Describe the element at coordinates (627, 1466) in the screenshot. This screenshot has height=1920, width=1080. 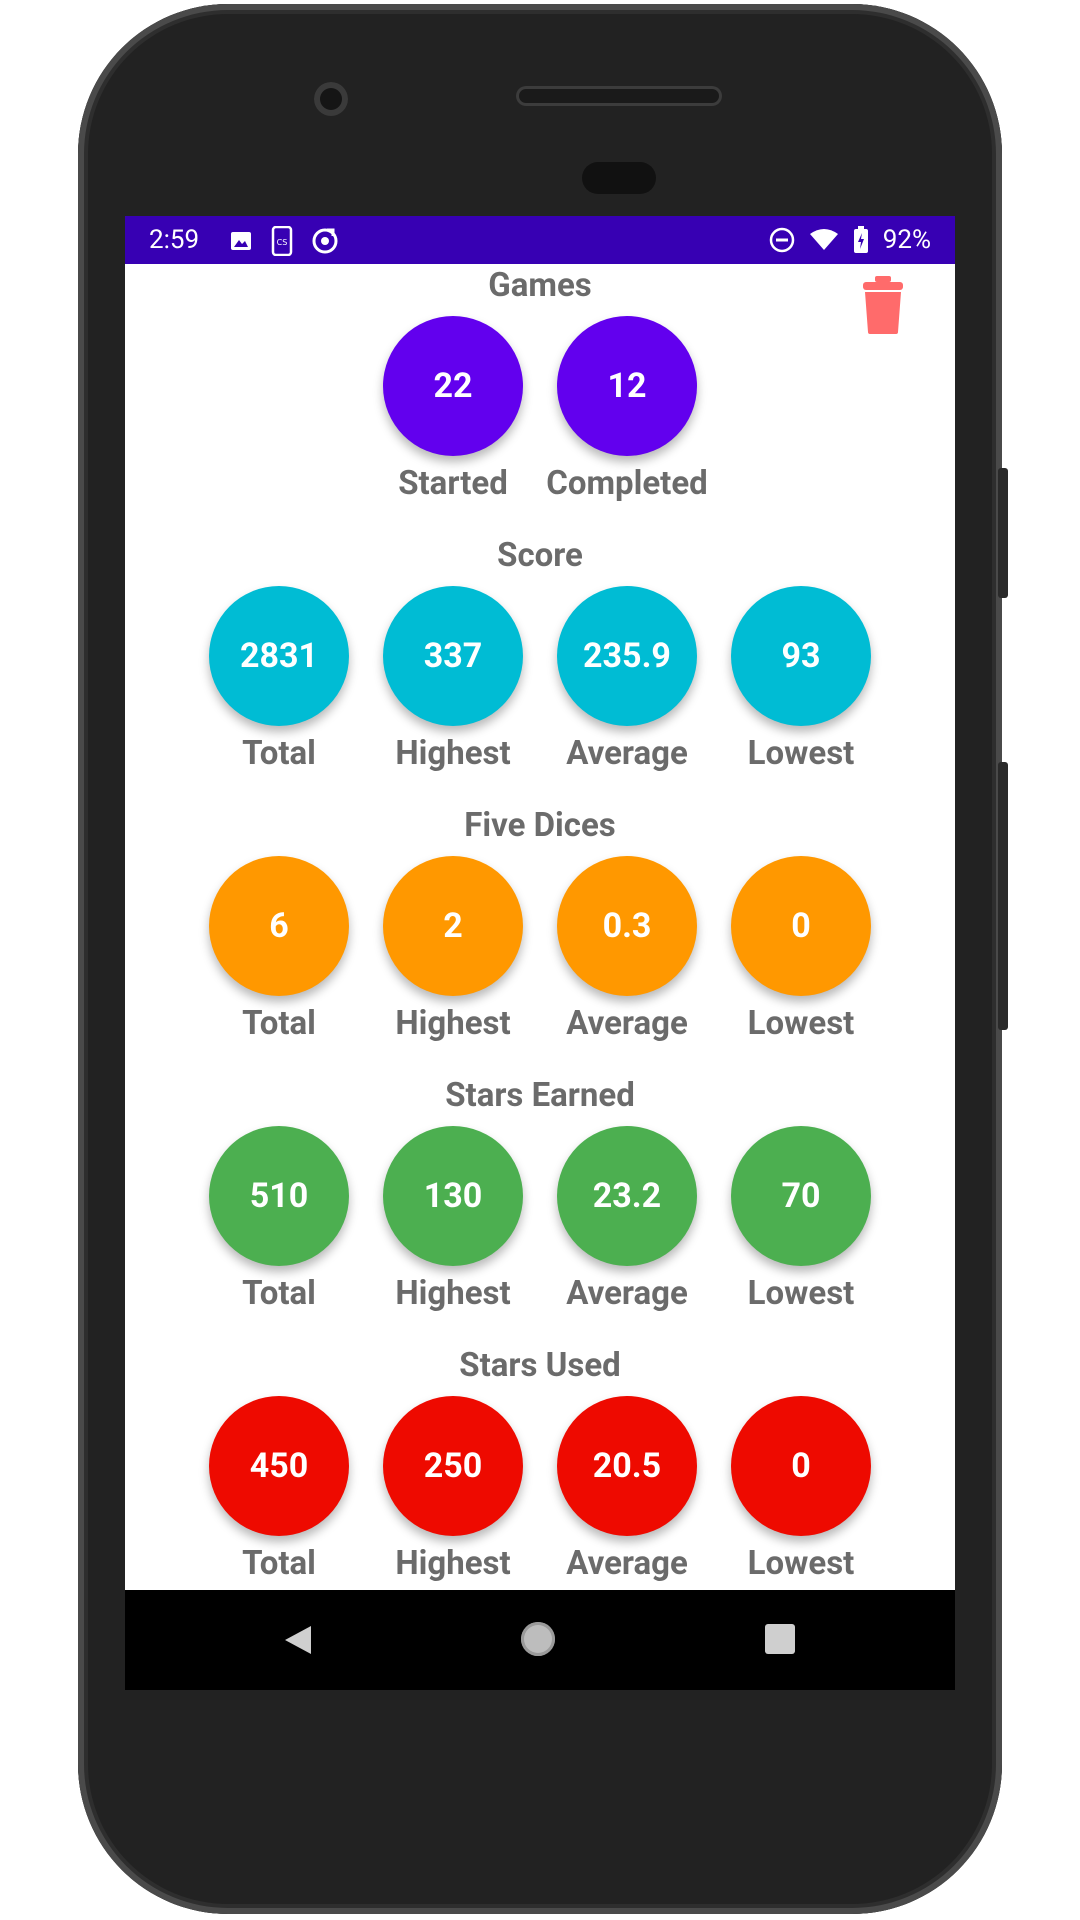
I see `stat-value-circle: 20.5` at that location.